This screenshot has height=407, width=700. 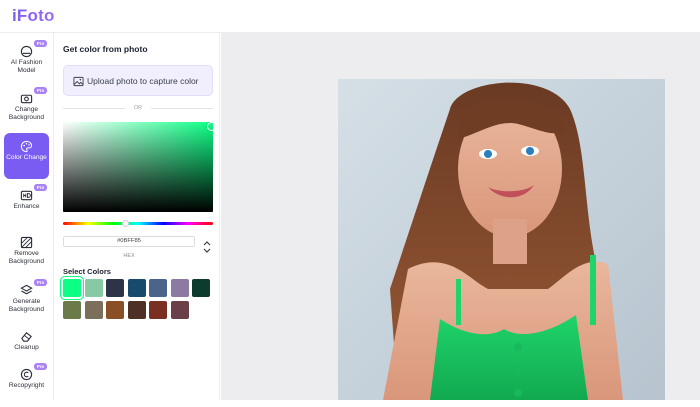 What do you see at coordinates (138, 223) in the screenshot?
I see `hue-slider` at bounding box center [138, 223].